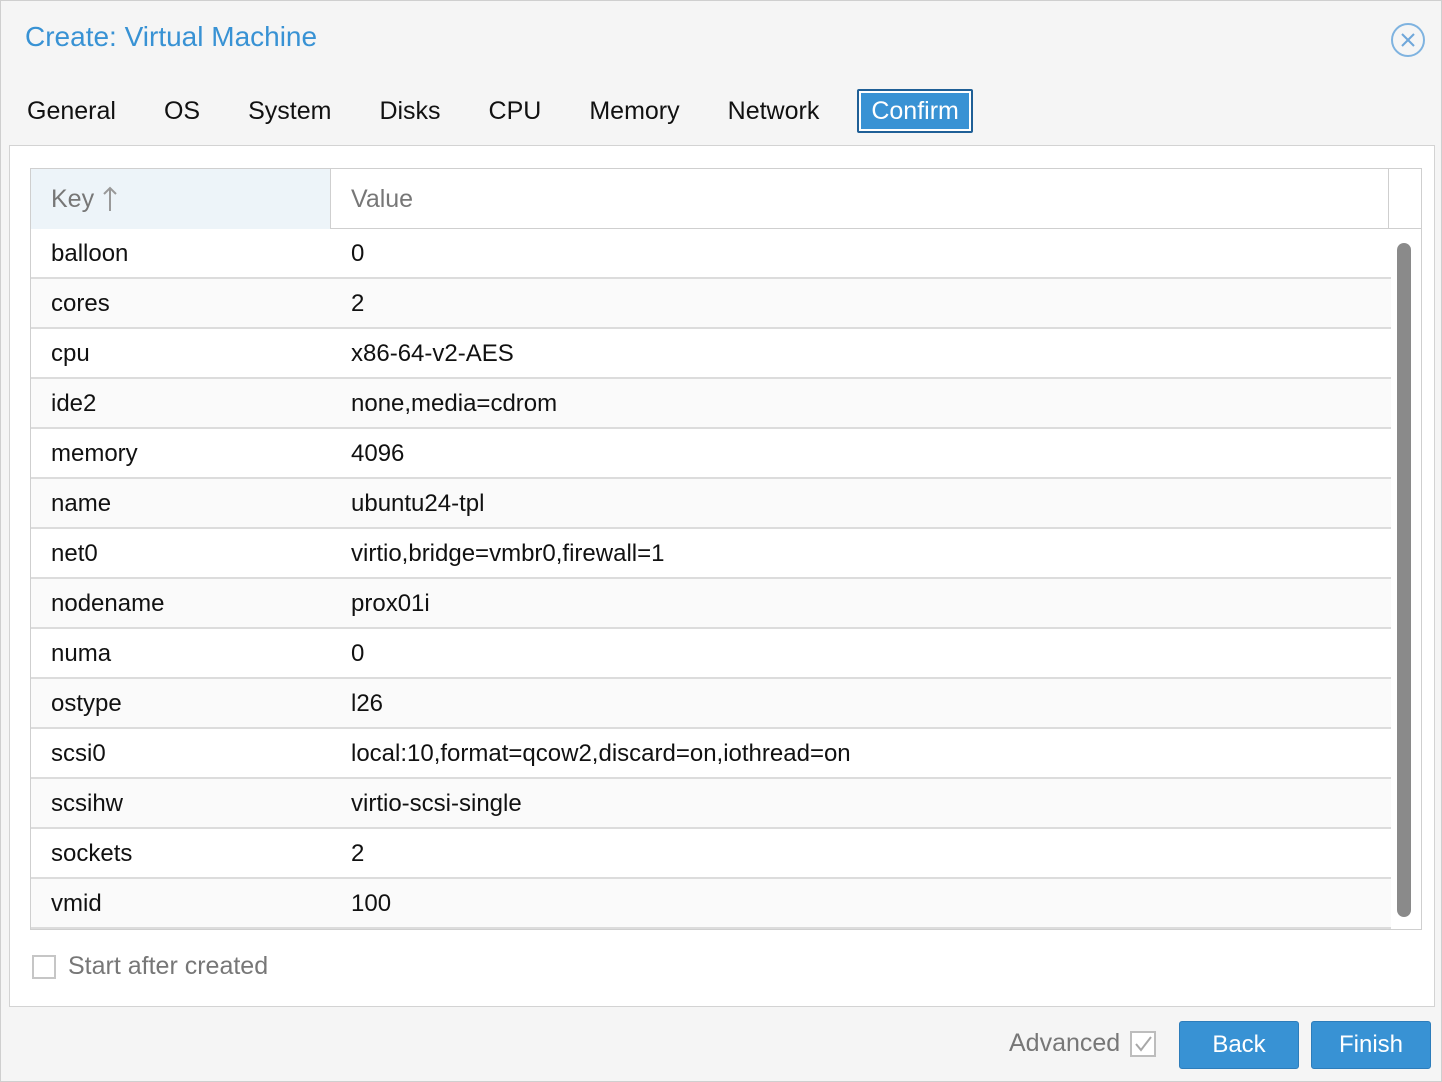 This screenshot has width=1442, height=1082. Describe the element at coordinates (90, 253) in the screenshot. I see `row-key: balloon` at that location.